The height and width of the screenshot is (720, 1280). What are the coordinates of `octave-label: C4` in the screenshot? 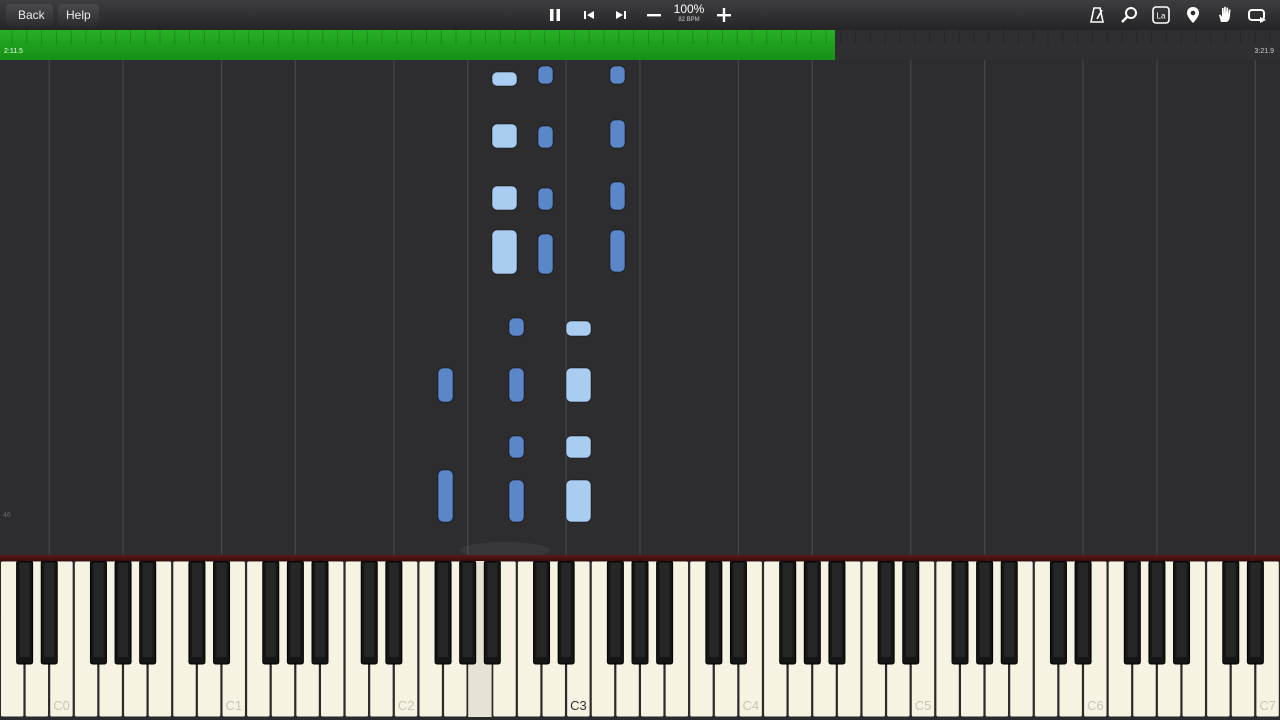 It's located at (750, 705).